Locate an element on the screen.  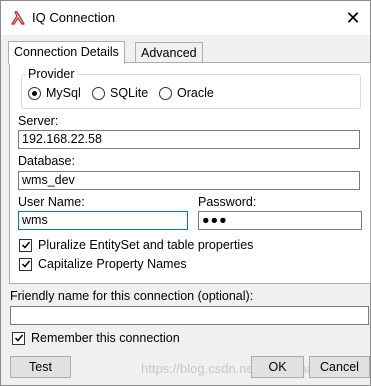
close-button: ✕ is located at coordinates (353, 18).